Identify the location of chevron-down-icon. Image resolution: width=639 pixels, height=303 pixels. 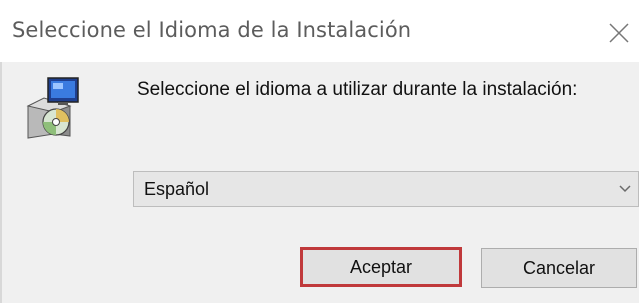
(625, 189).